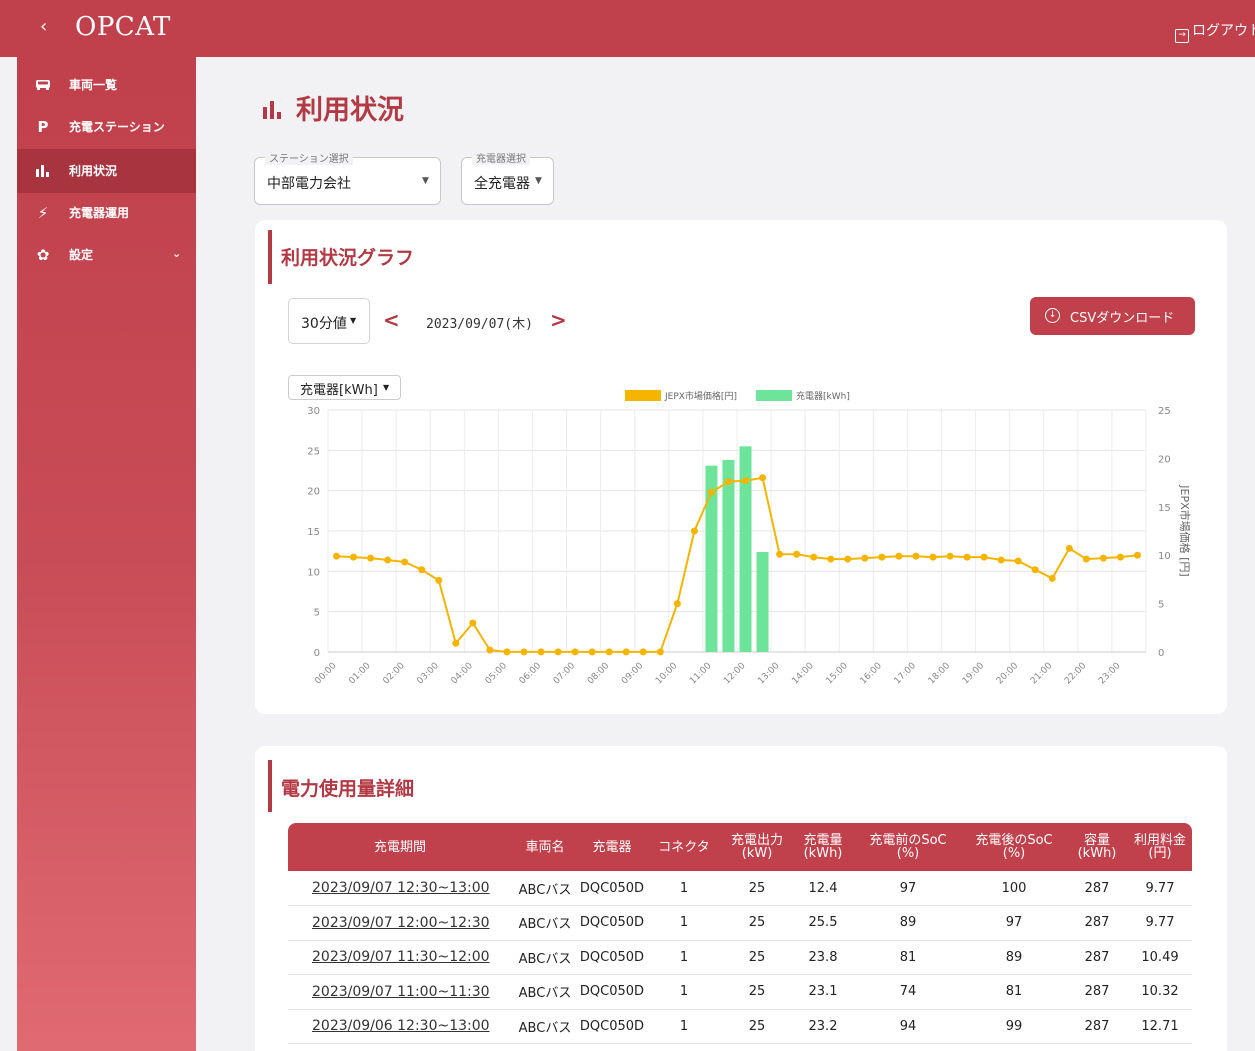 The image size is (1255, 1051). I want to click on sidebar-item-label: 設定, so click(81, 255).